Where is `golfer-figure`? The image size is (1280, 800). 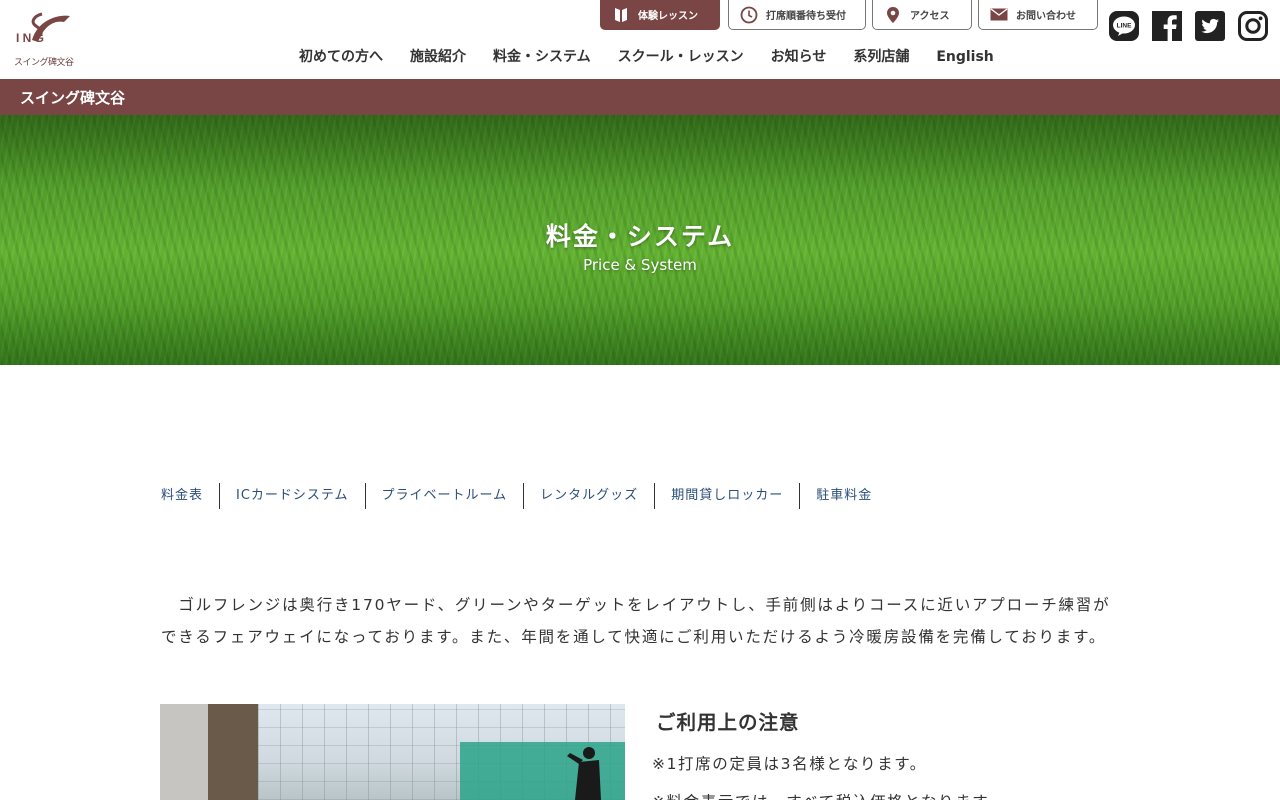
golfer-figure is located at coordinates (584, 773).